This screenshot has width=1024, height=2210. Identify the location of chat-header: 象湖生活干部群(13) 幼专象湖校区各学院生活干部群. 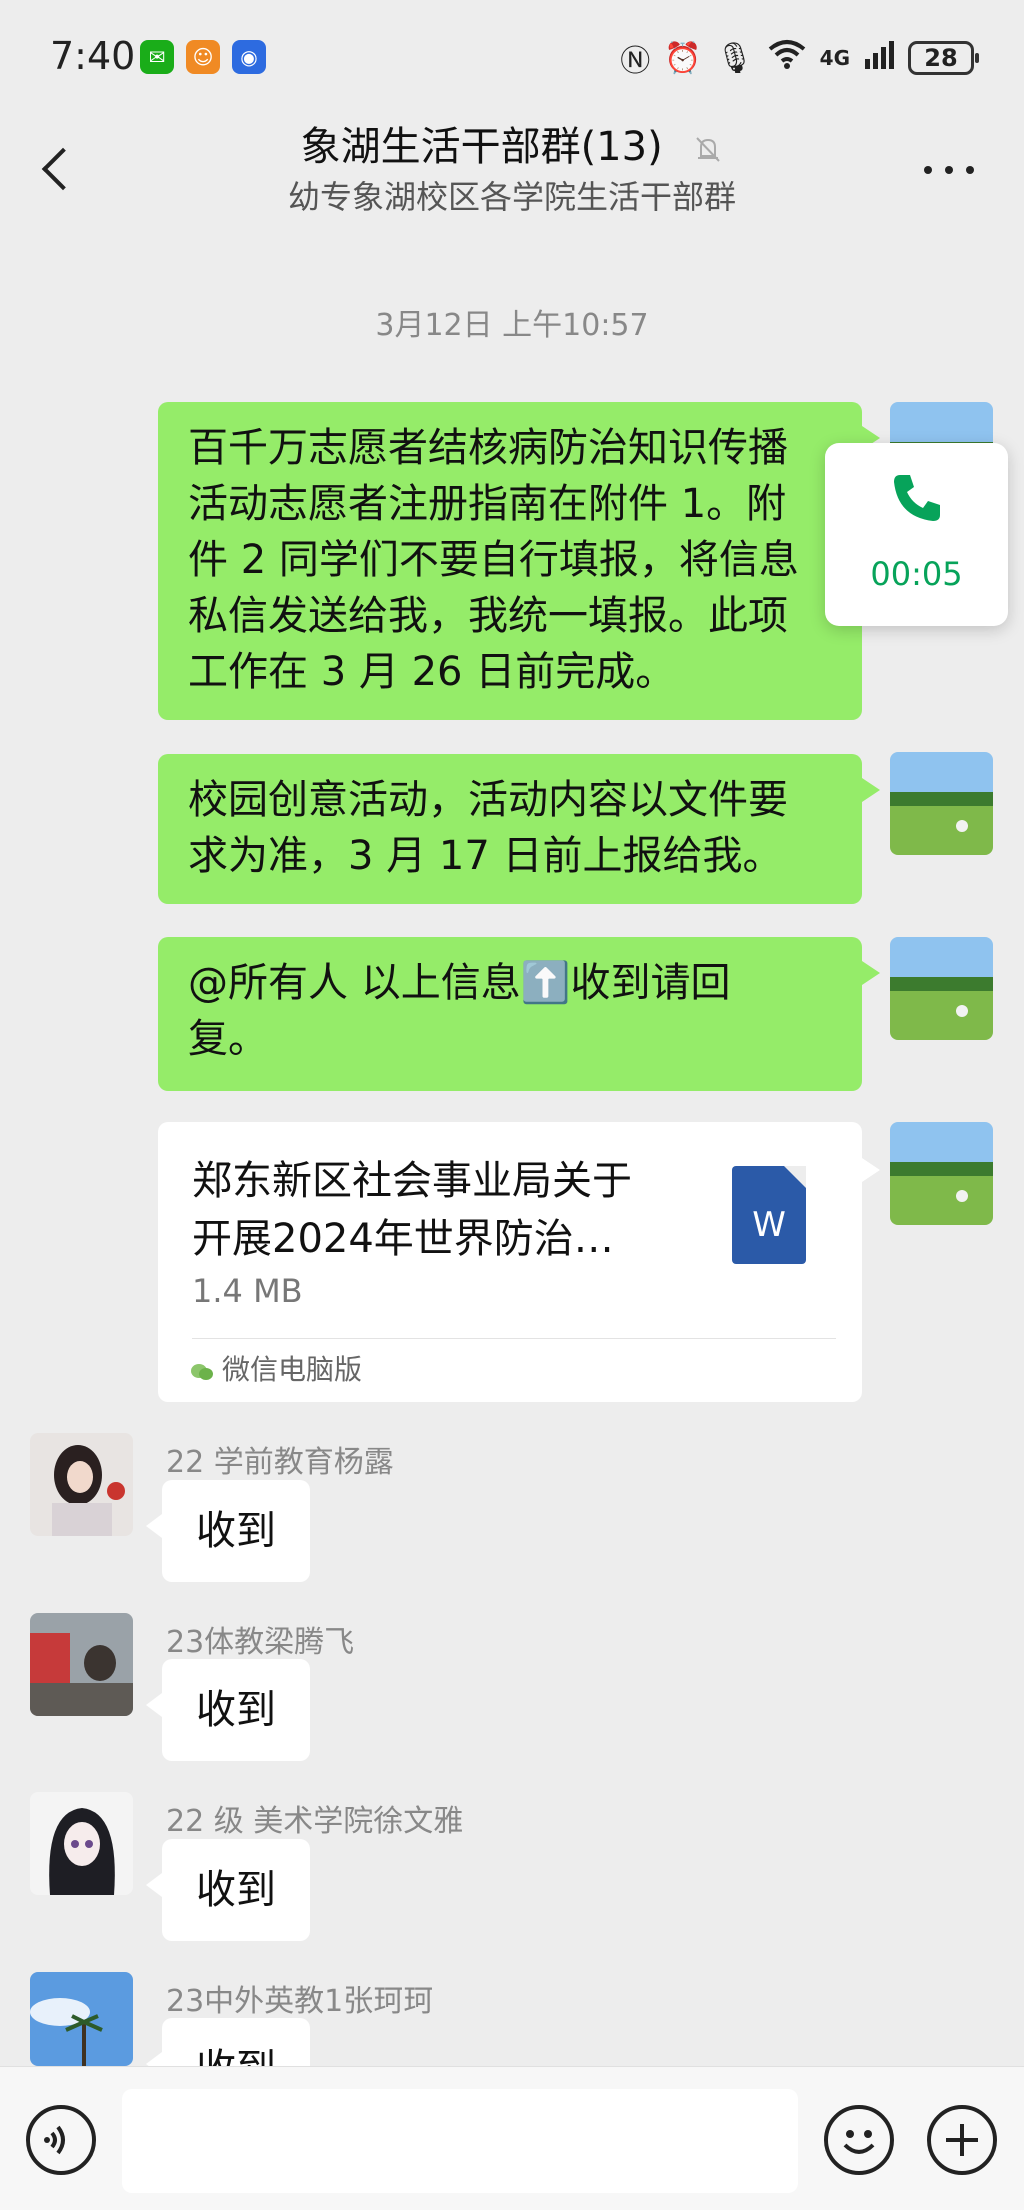
(512, 170).